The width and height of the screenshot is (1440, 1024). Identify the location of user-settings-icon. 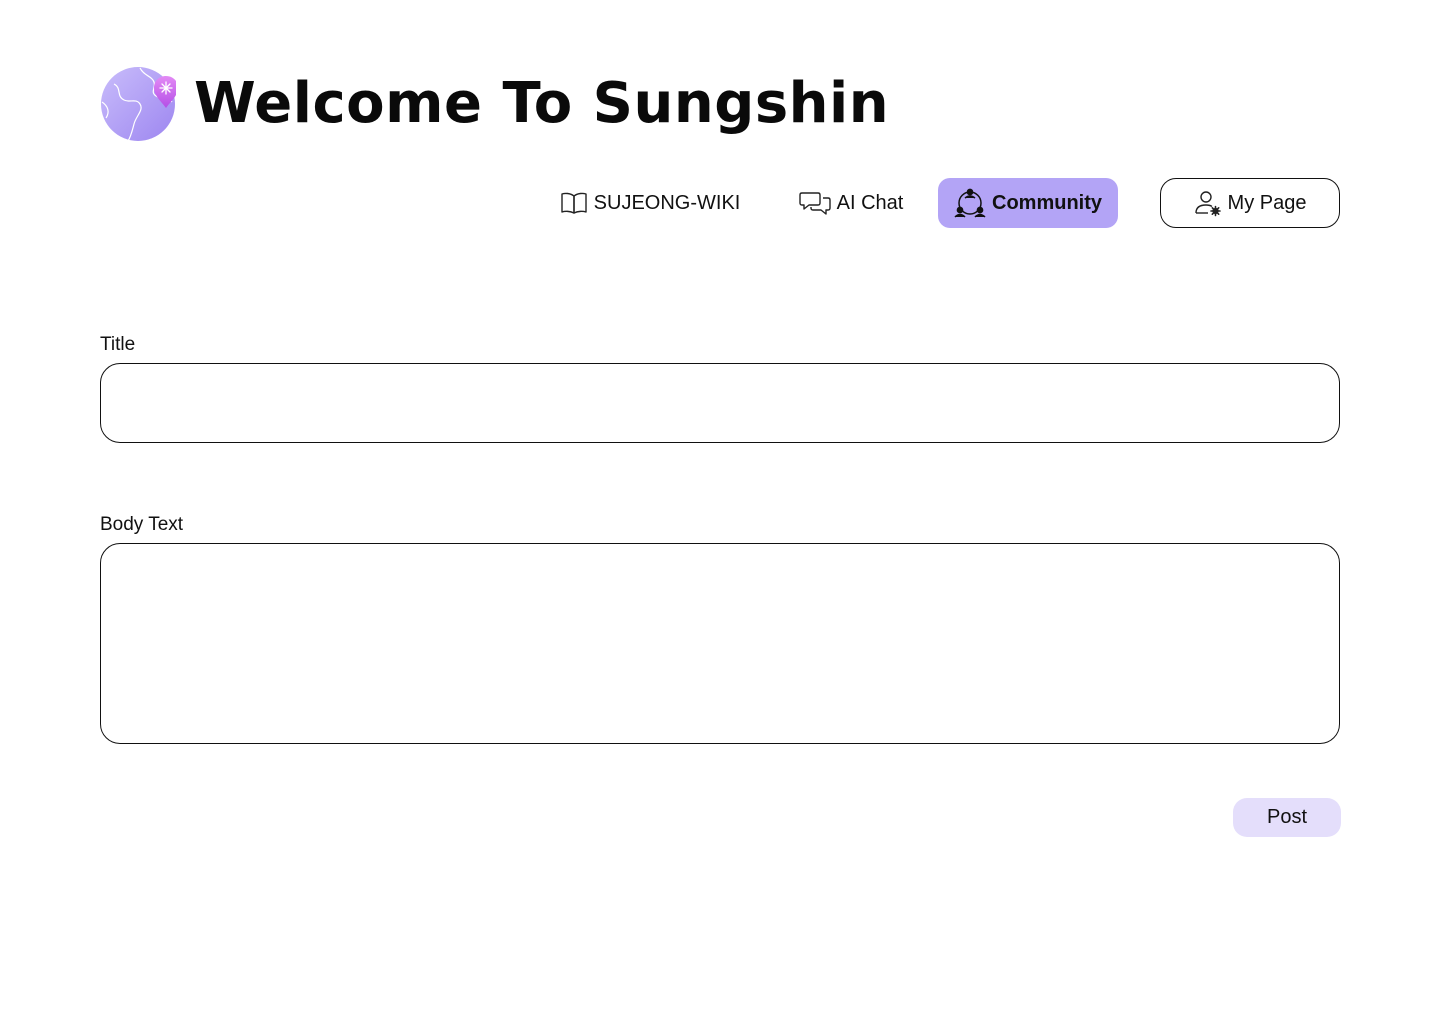
(1208, 203).